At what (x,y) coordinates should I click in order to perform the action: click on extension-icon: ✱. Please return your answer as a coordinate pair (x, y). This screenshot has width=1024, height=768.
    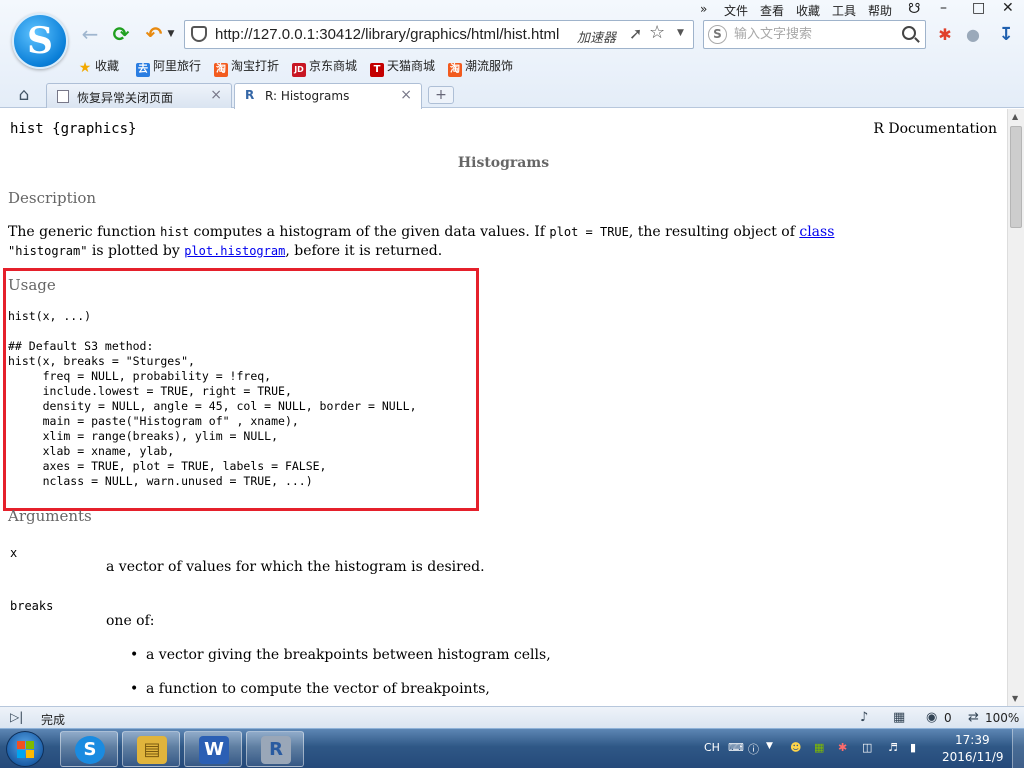
    Looking at the image, I should click on (945, 35).